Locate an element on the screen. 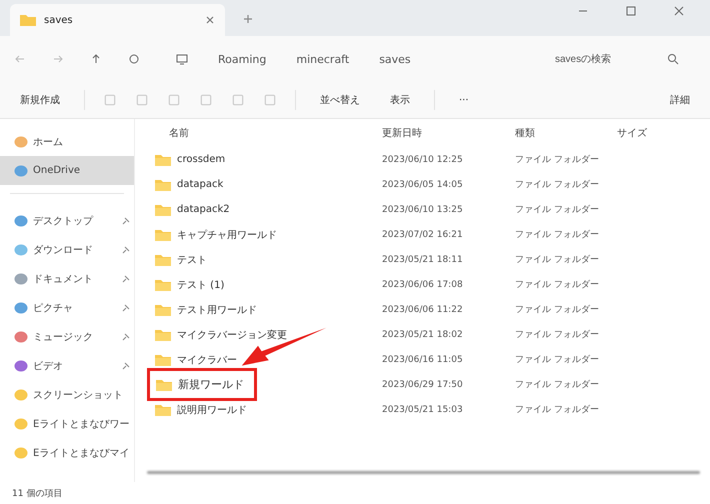 The height and width of the screenshot is (504, 710). search-field: savesの検索 is located at coordinates (620, 59).